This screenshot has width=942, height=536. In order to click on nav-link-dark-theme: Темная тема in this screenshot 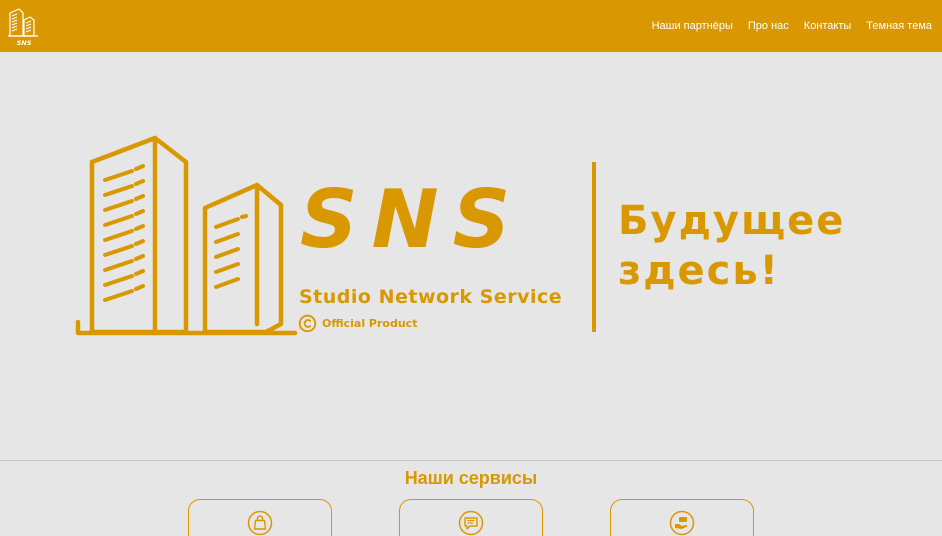, I will do `click(899, 26)`.